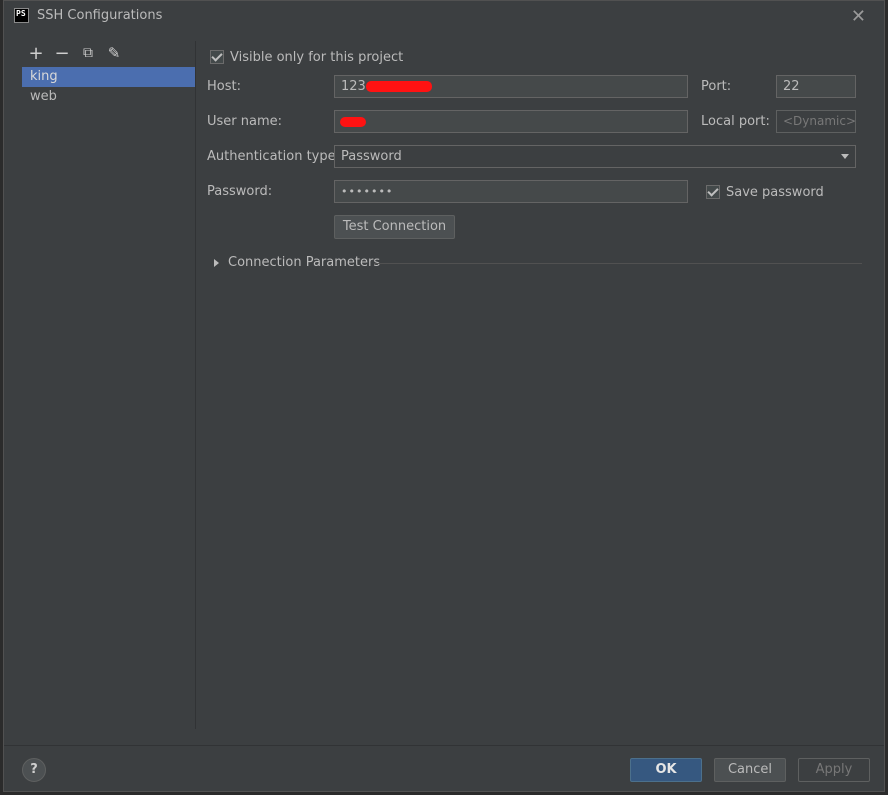 This screenshot has height=795, width=888. Describe the element at coordinates (114, 53) in the screenshot. I see `edit-icon: ✎` at that location.